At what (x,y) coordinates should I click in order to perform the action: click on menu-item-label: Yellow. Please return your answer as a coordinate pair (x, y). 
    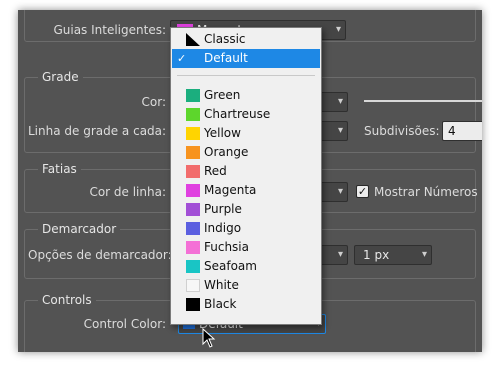
    Looking at the image, I should click on (222, 133).